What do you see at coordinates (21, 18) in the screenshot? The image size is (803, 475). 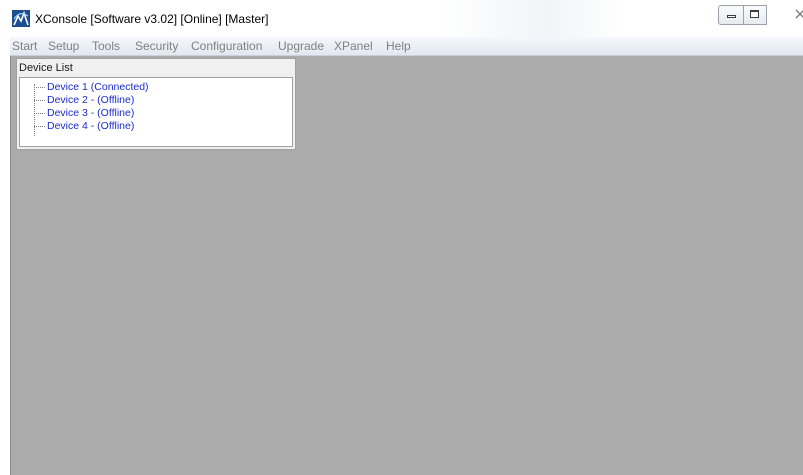 I see `xconsole-app-icon` at bounding box center [21, 18].